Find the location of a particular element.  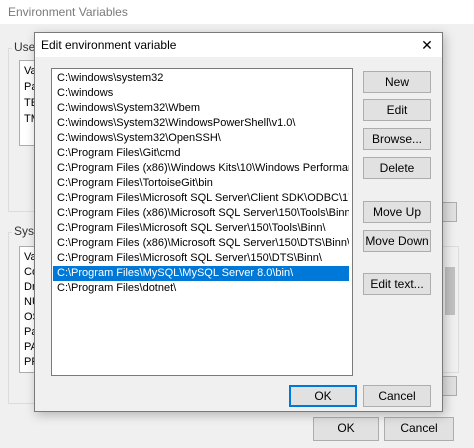

ok-button: OK is located at coordinates (323, 396).